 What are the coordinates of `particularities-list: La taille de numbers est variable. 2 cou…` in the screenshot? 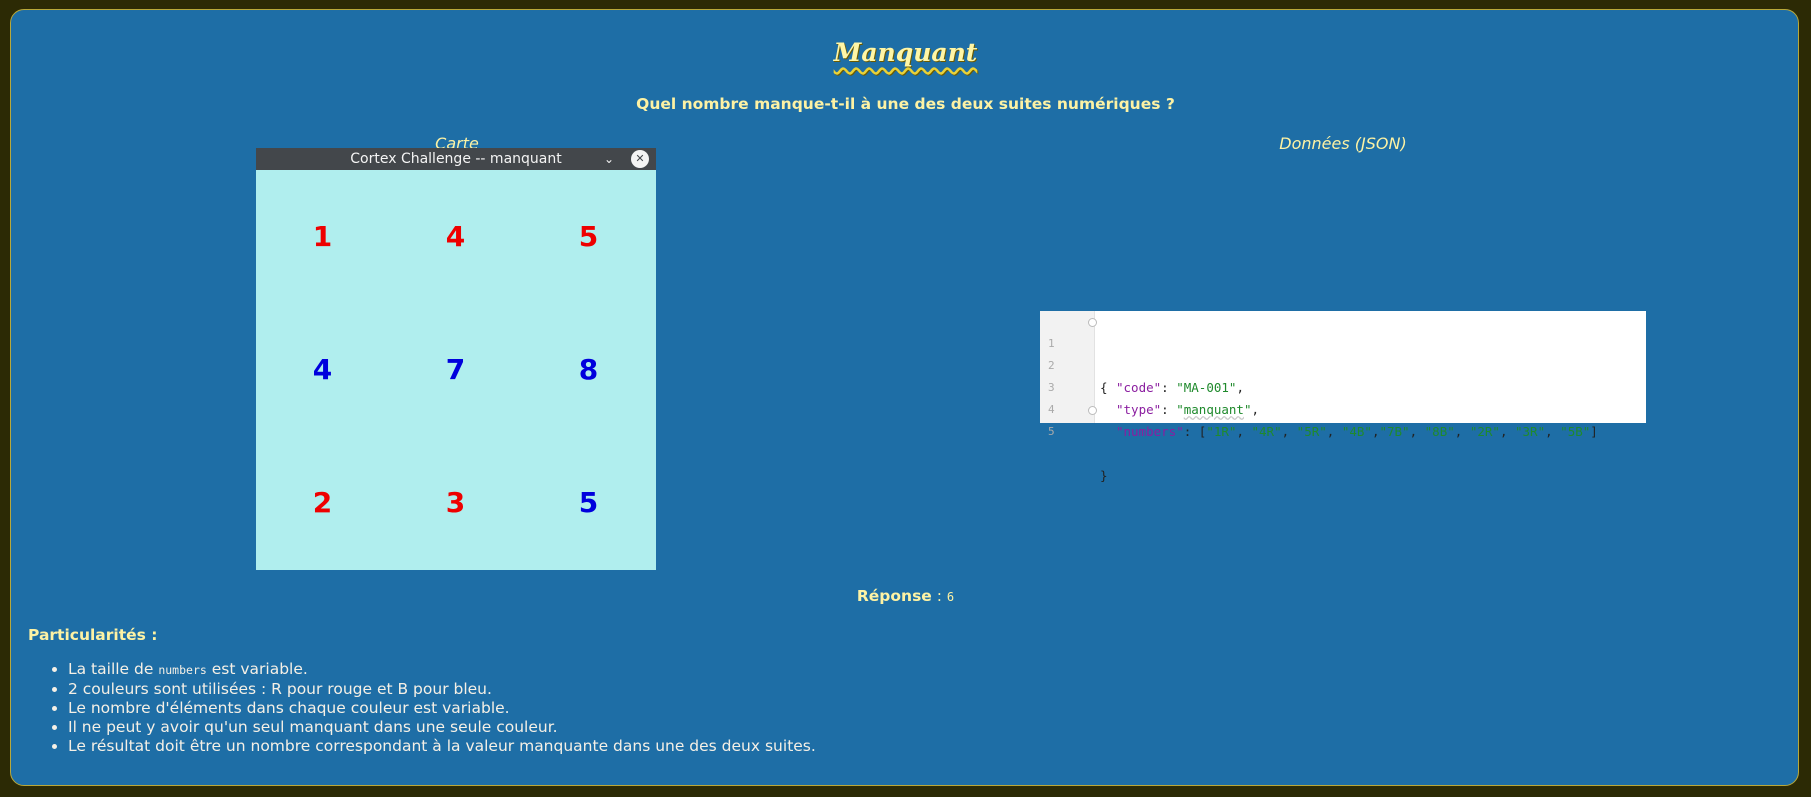 It's located at (432, 708).